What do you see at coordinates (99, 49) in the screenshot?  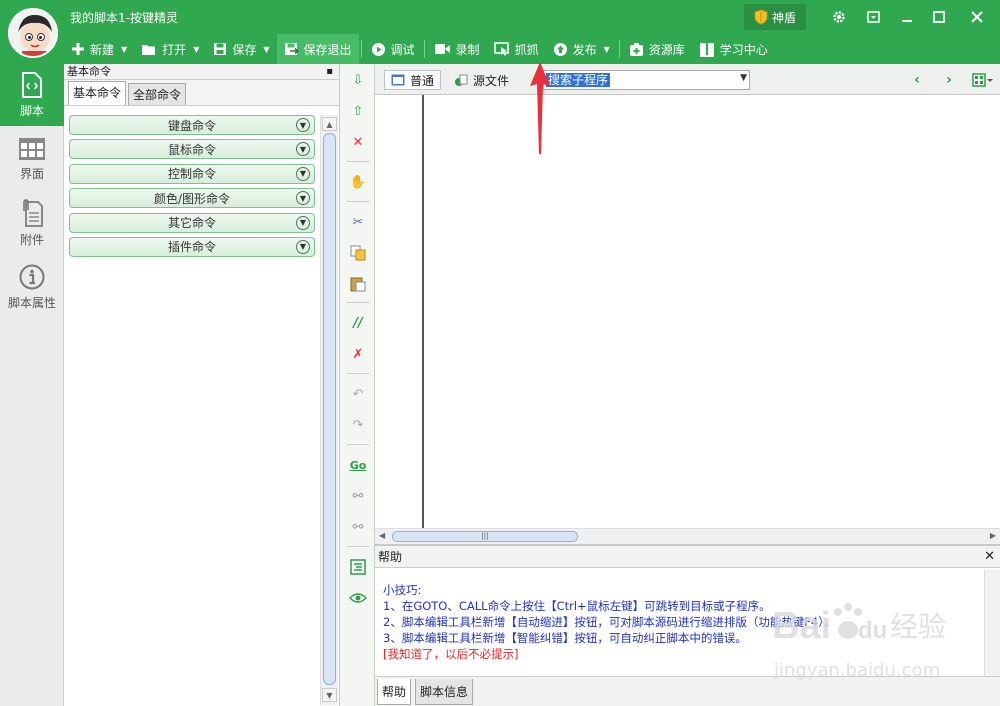 I see `new-button: 新建 ▼` at bounding box center [99, 49].